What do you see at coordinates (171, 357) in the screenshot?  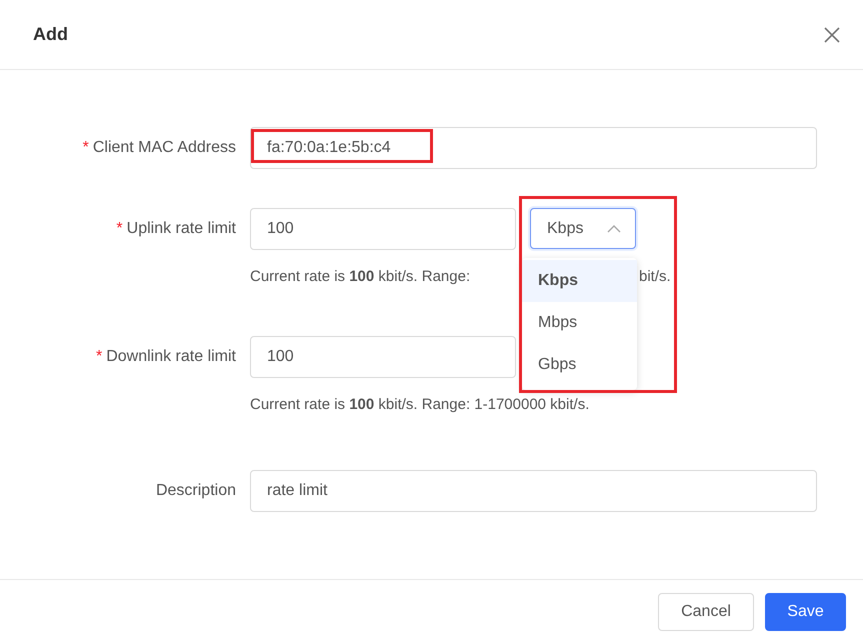 I see `field-label: Downlink rate limit` at bounding box center [171, 357].